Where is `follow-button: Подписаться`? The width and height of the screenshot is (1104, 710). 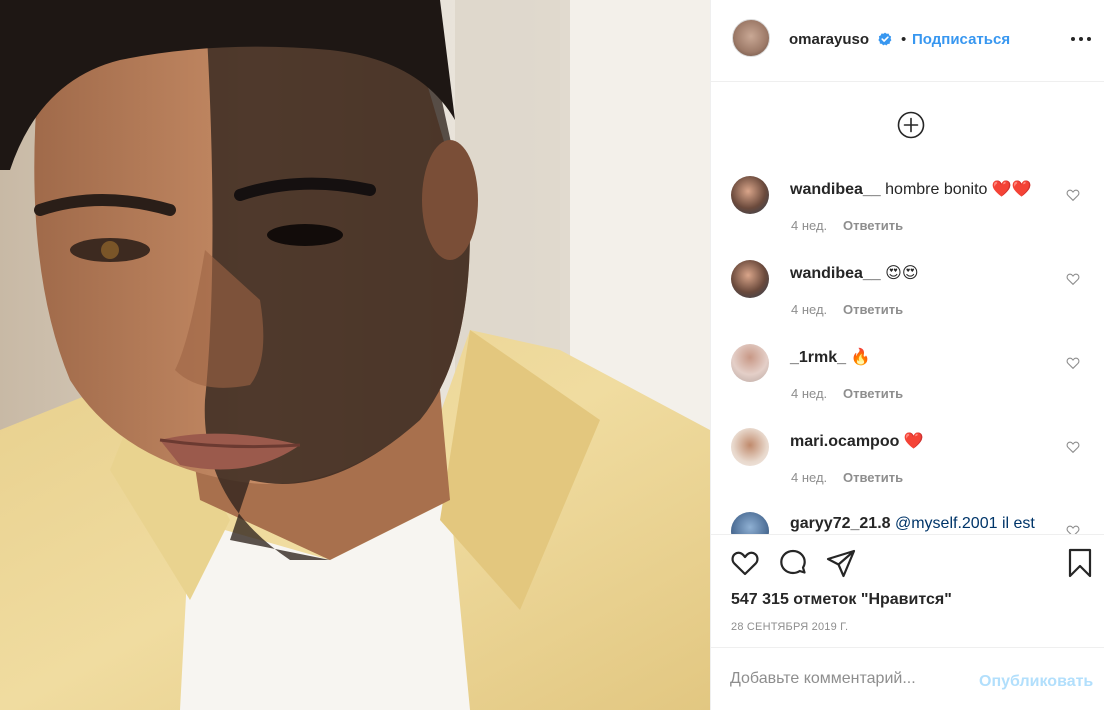 follow-button: Подписаться is located at coordinates (961, 39).